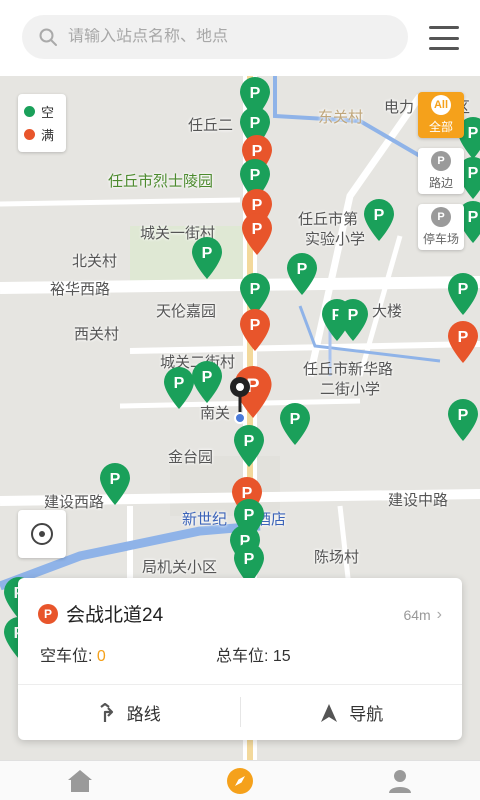 This screenshot has width=480, height=800. Describe the element at coordinates (328, 219) in the screenshot. I see `map-label: 任丘市第` at that location.